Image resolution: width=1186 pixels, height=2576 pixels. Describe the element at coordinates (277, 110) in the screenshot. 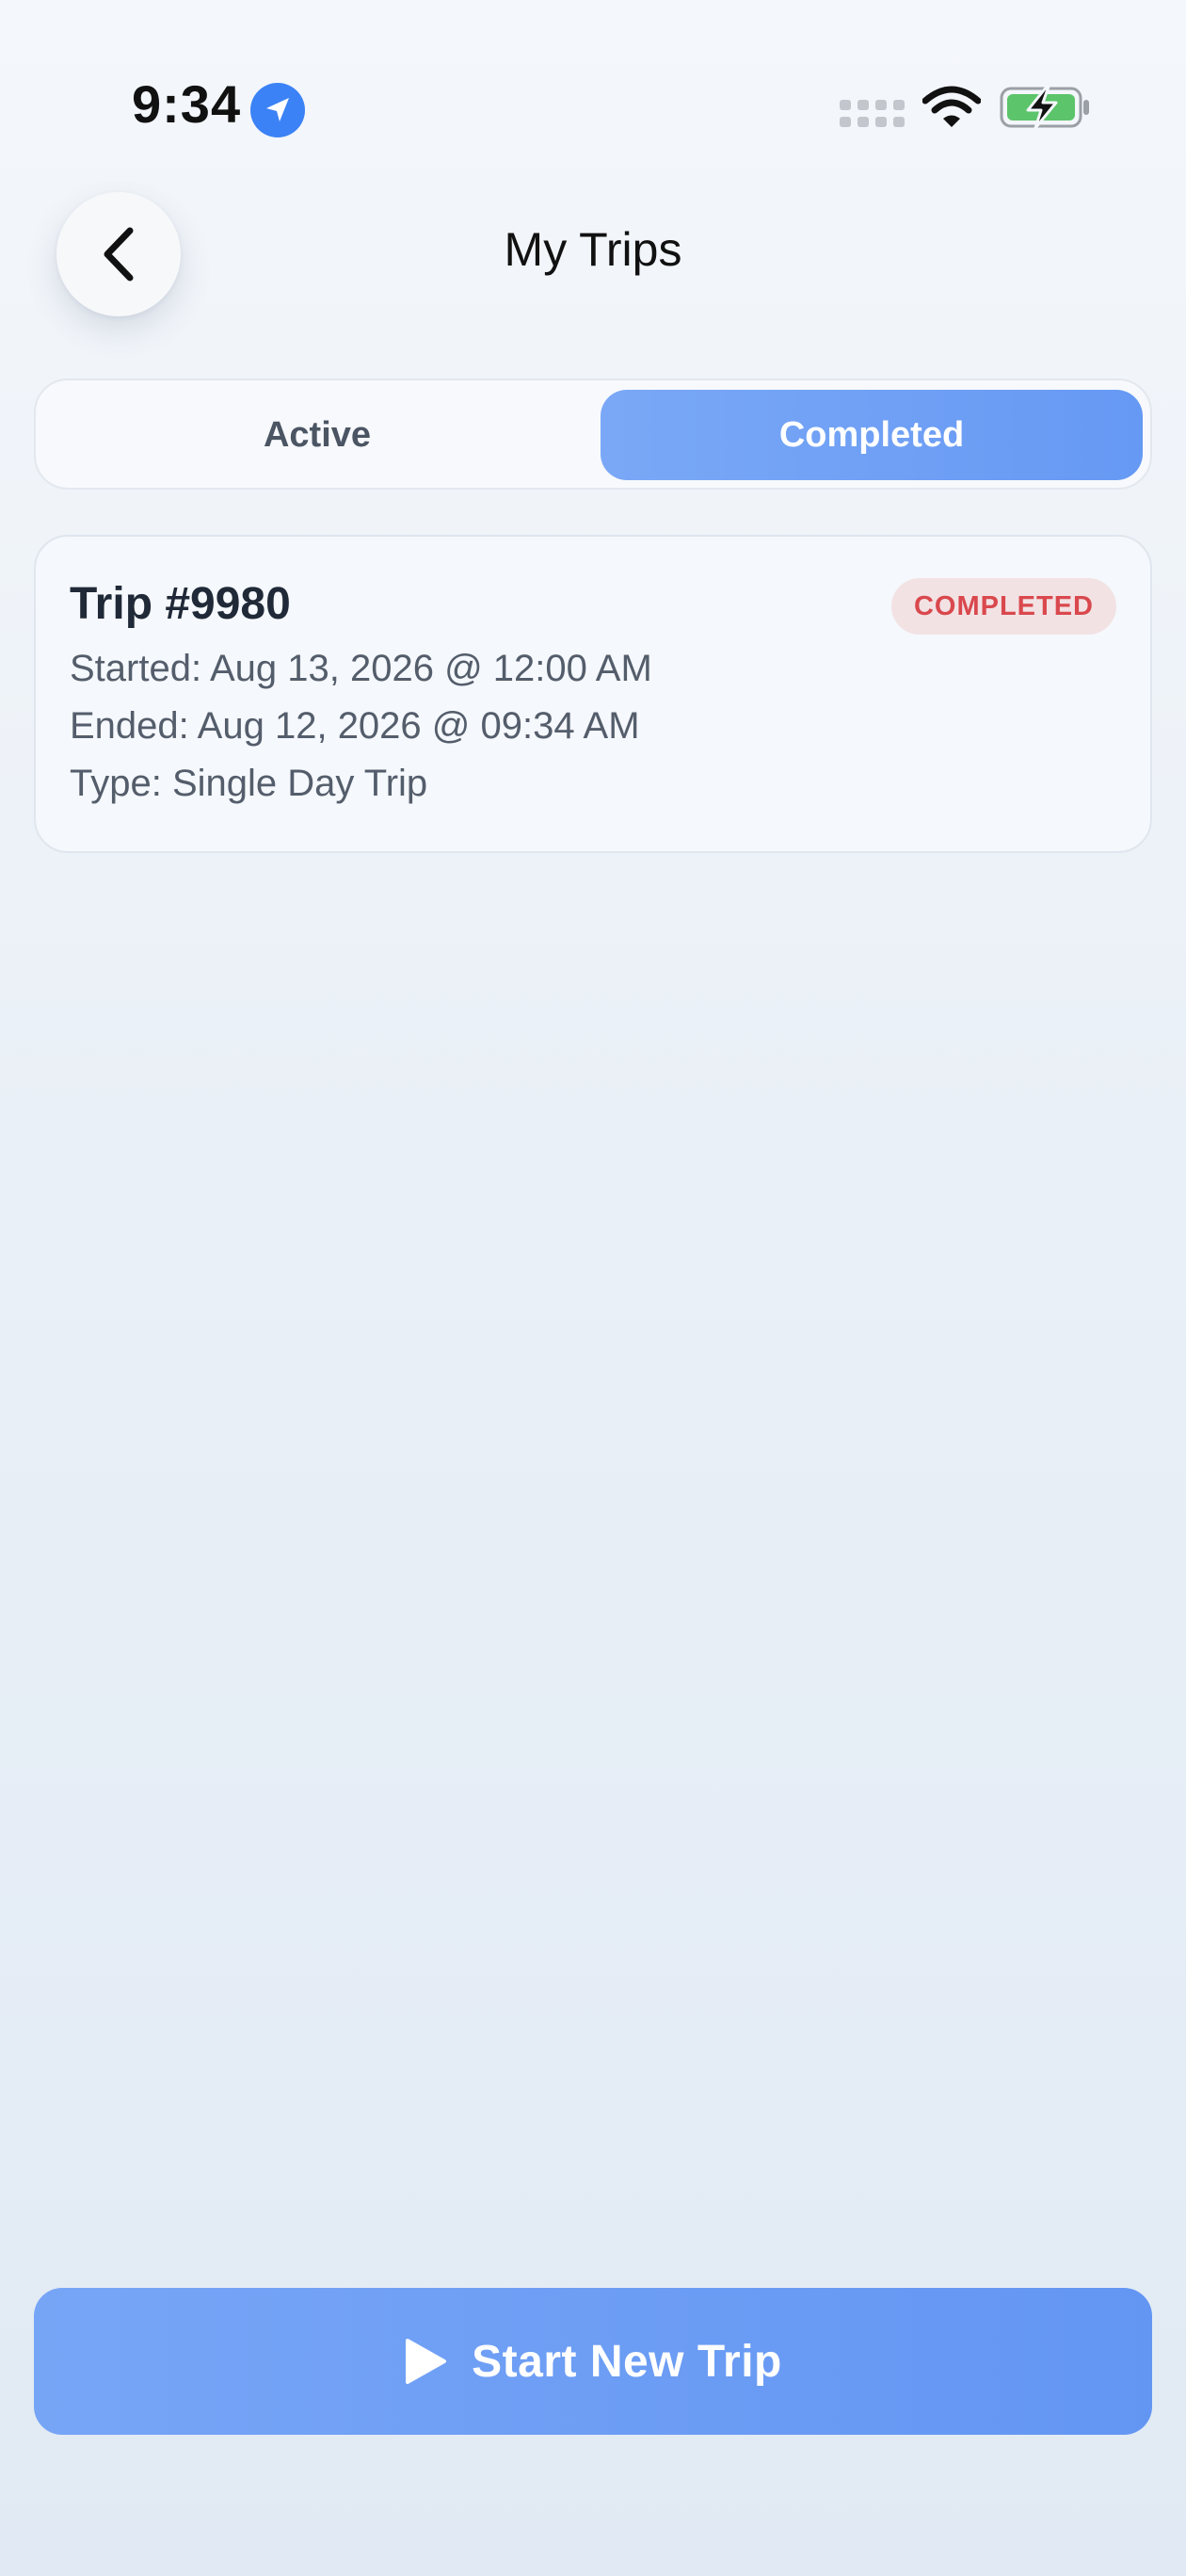

I see `location-arrow-icon` at that location.